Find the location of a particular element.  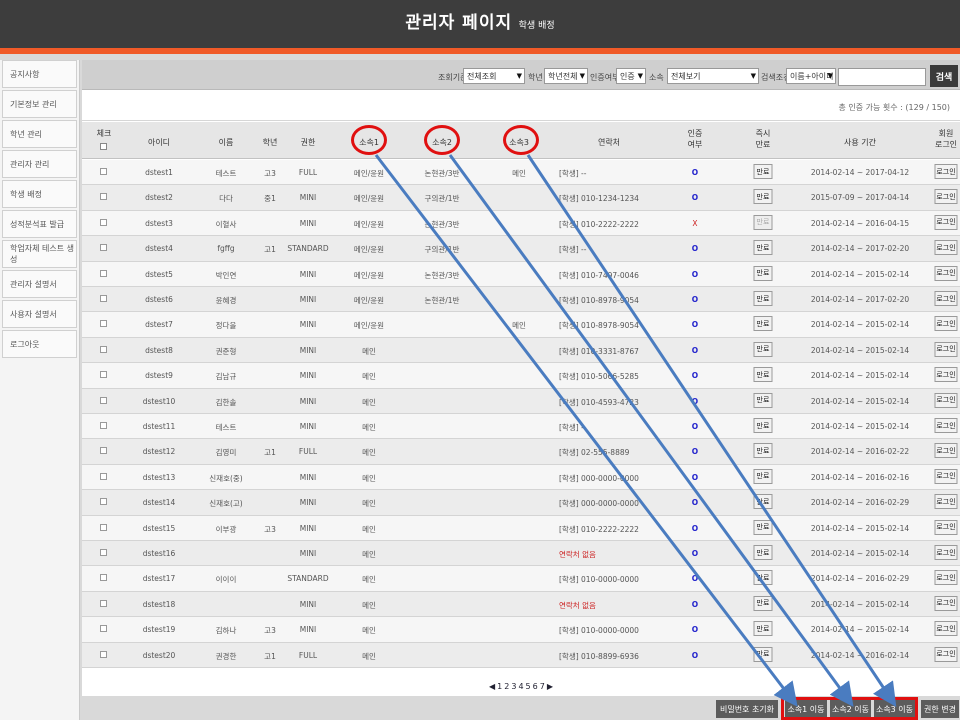

reset-password-button: 비밀번호 초기화 is located at coordinates (747, 709).